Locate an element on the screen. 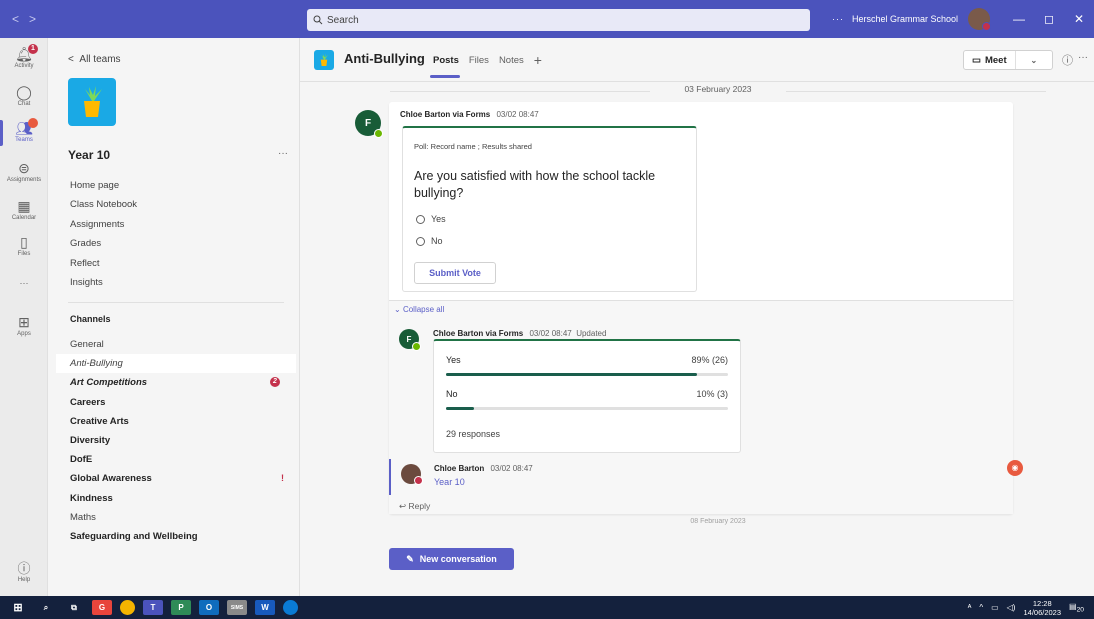  active-tab-indicator is located at coordinates (445, 76).